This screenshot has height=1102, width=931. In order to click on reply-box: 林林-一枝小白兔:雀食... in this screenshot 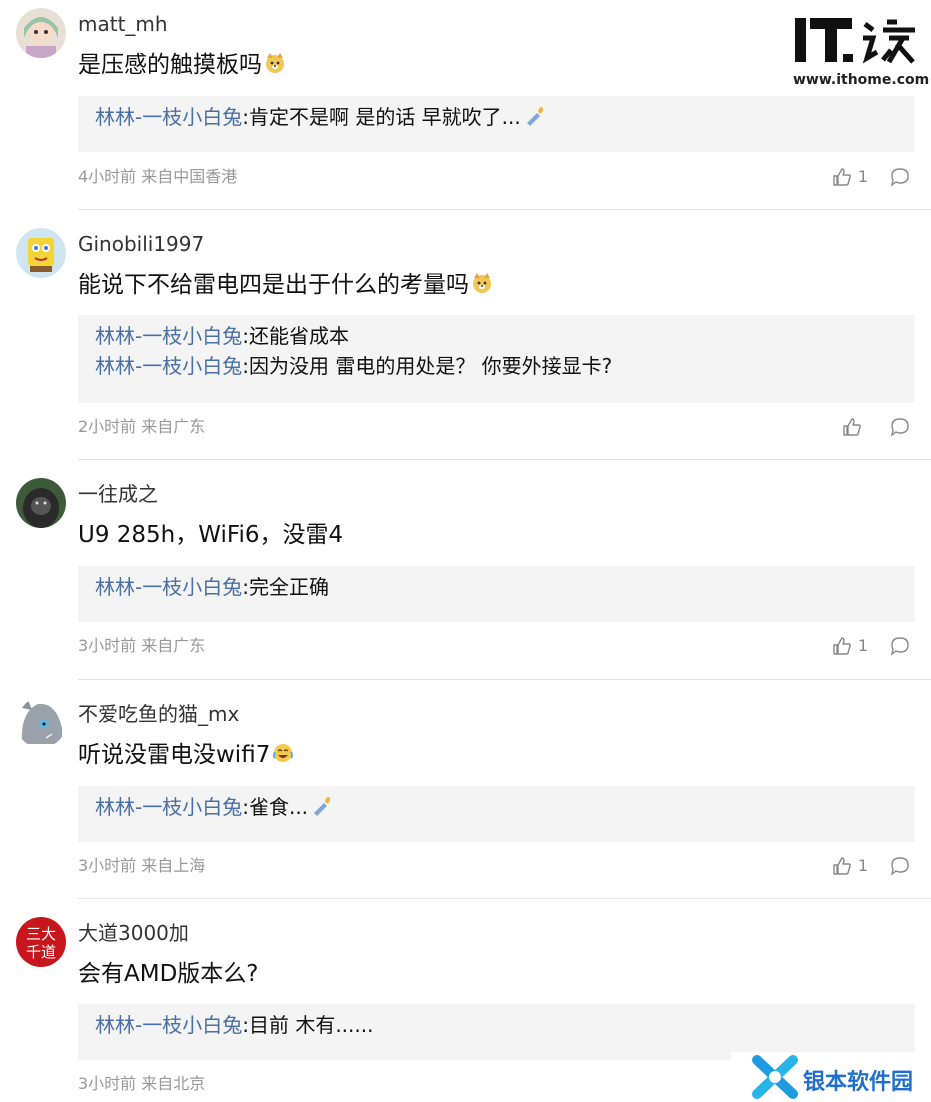, I will do `click(496, 814)`.